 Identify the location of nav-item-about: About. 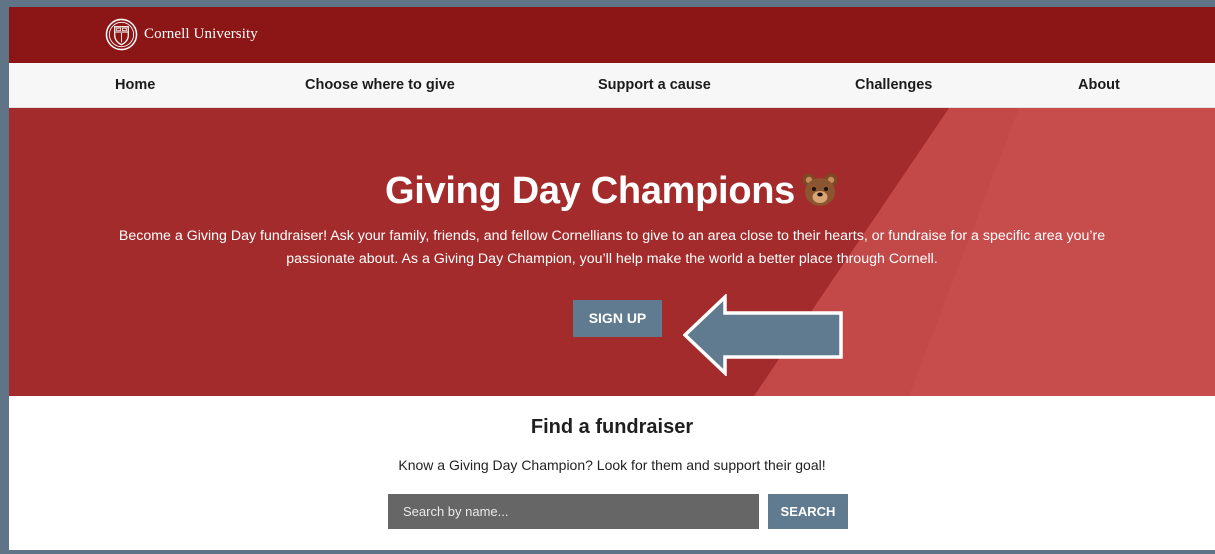
(1099, 85).